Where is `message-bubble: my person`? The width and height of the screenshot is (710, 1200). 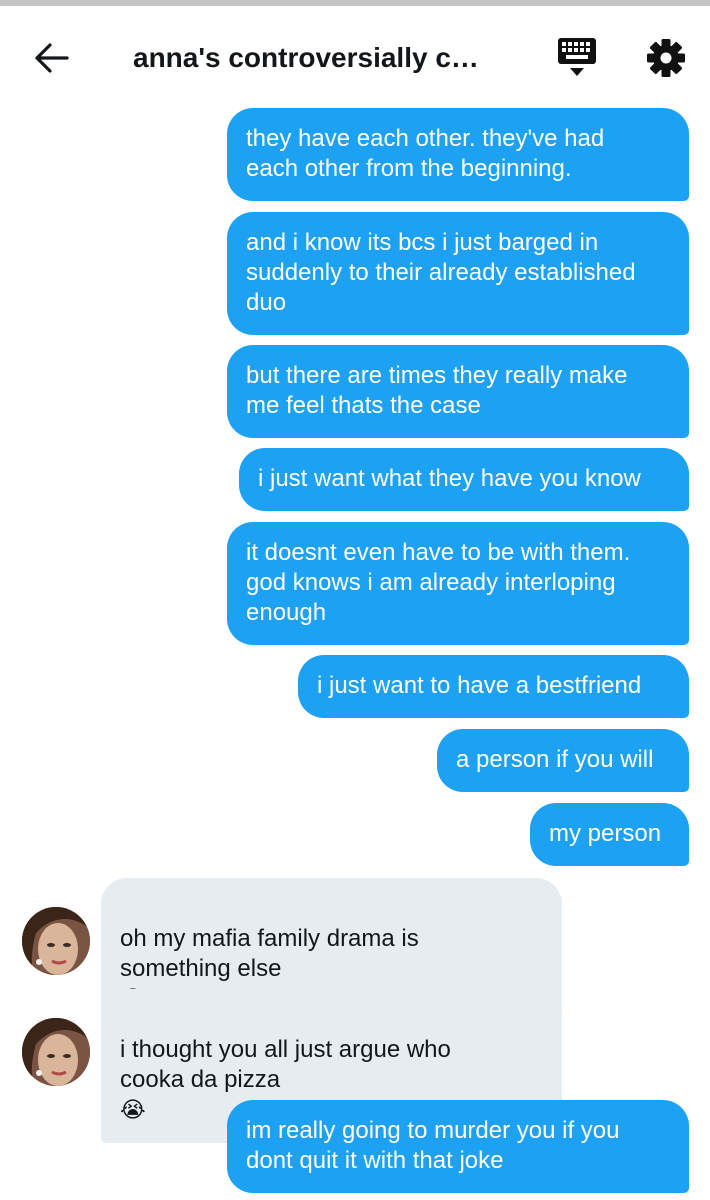
message-bubble: my person is located at coordinates (609, 834).